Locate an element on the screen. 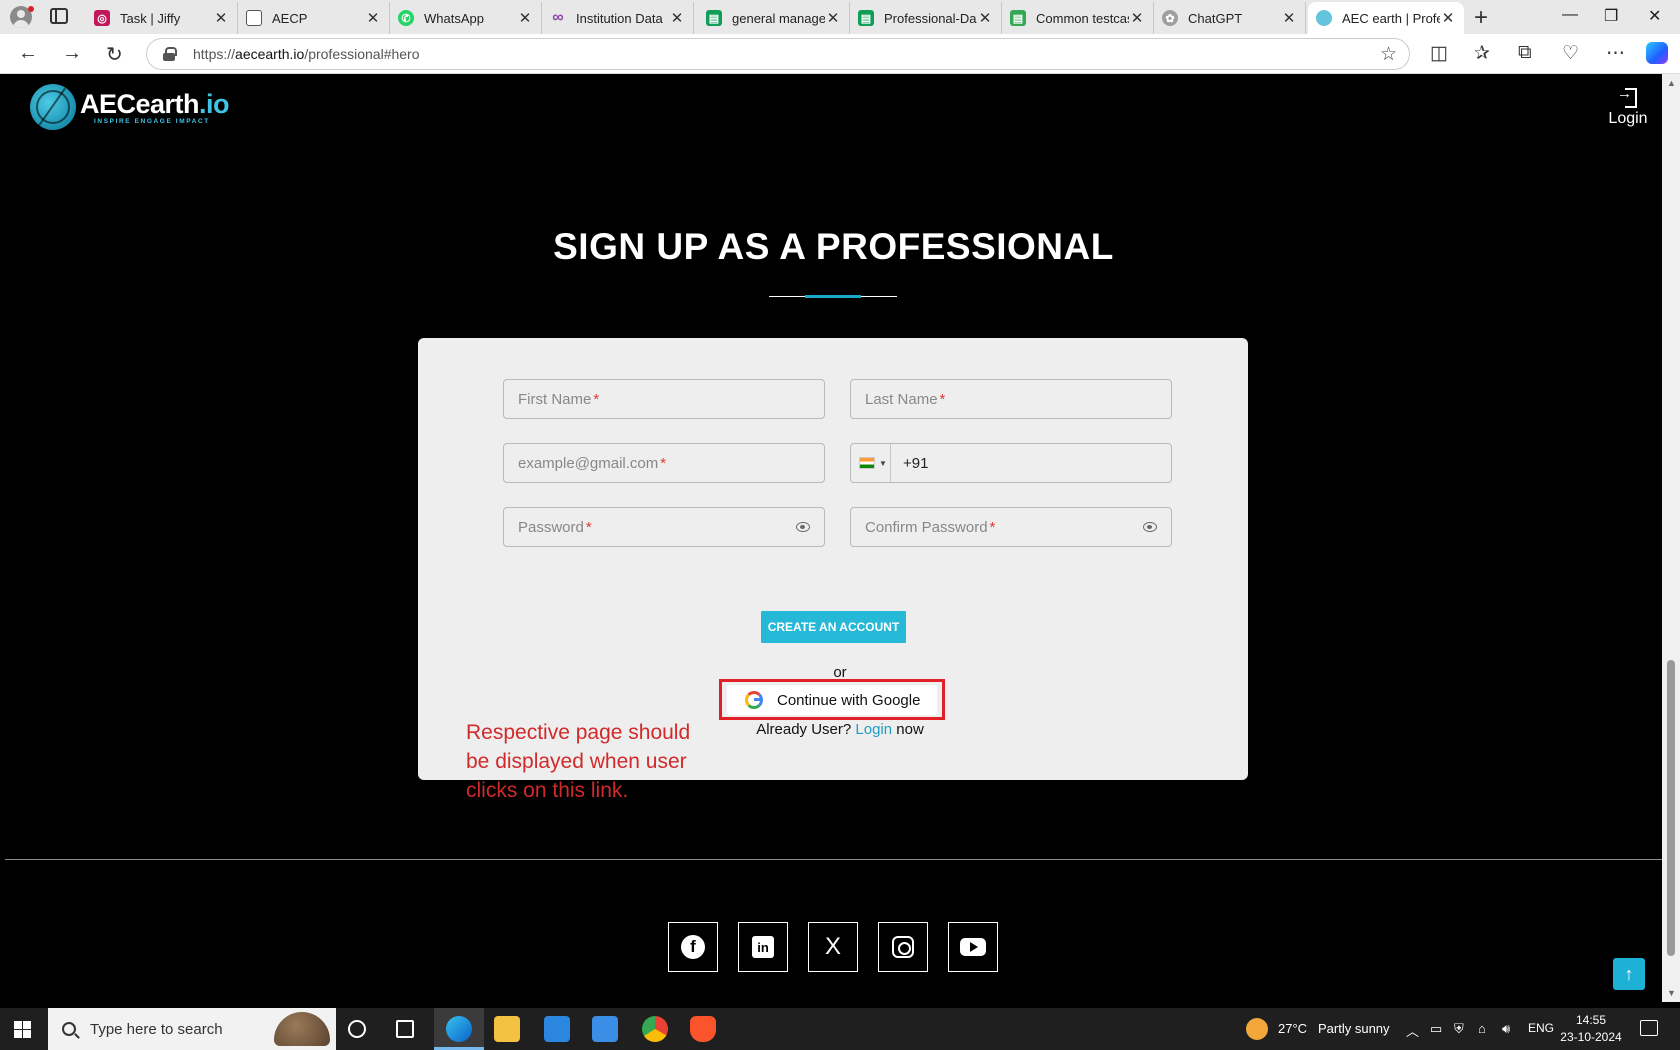  india-flag-icon is located at coordinates (867, 463).